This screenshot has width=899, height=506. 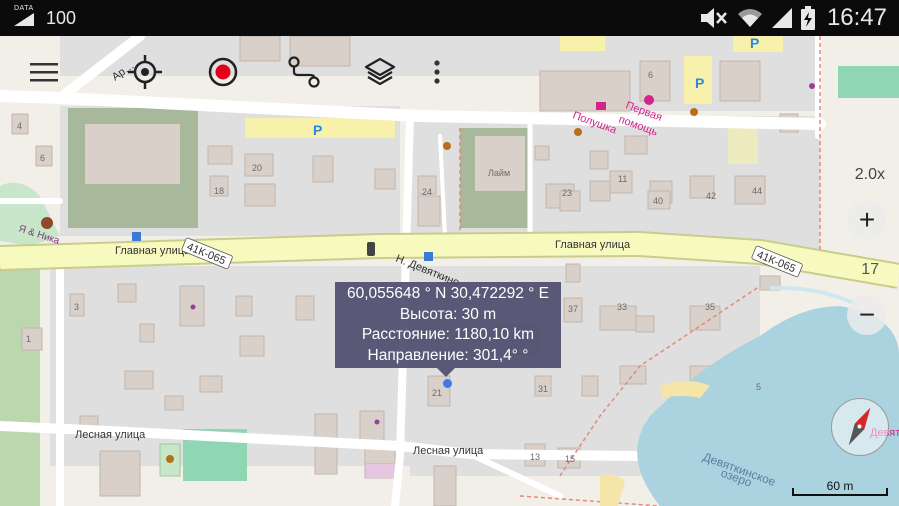 I want to click on gps-locate-button, so click(x=145, y=72).